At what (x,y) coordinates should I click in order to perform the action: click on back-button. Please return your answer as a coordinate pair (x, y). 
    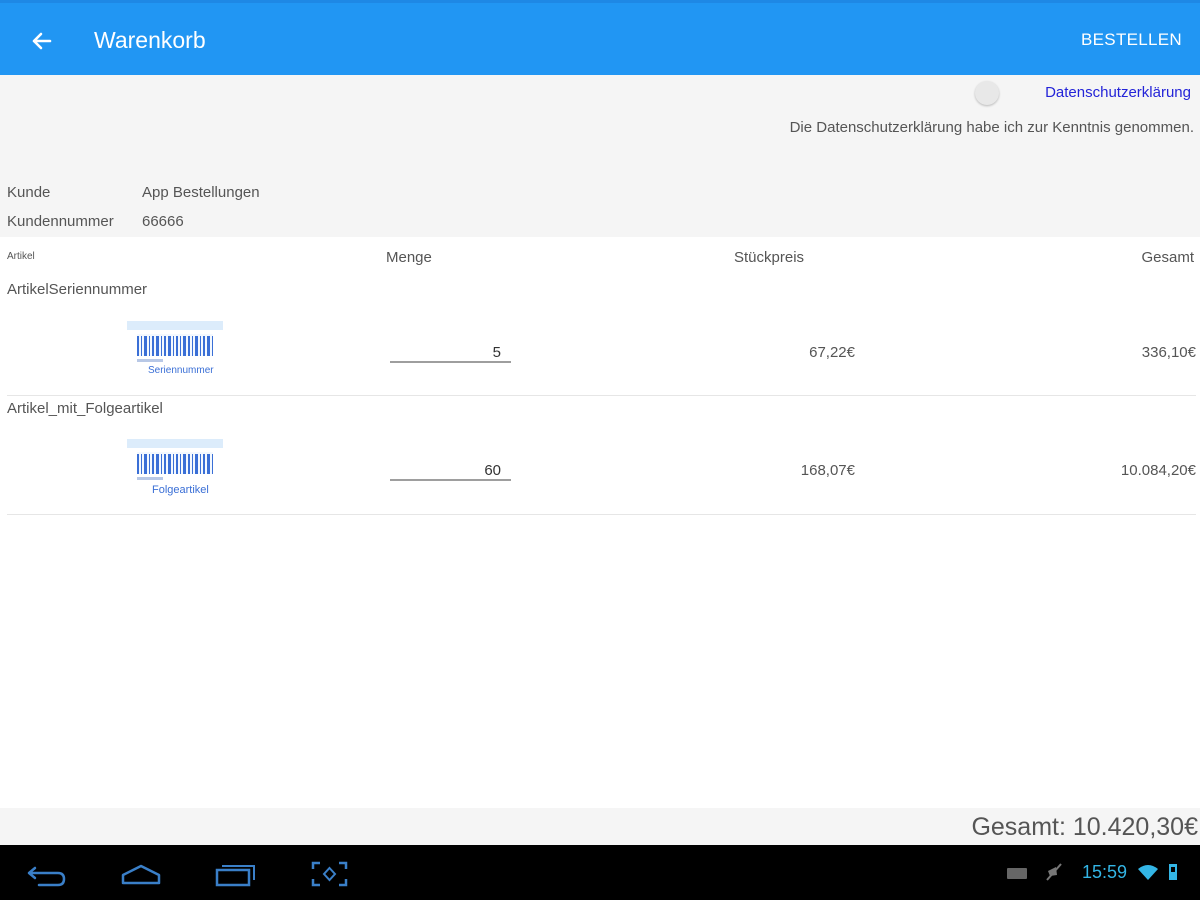
    Looking at the image, I should click on (42, 41).